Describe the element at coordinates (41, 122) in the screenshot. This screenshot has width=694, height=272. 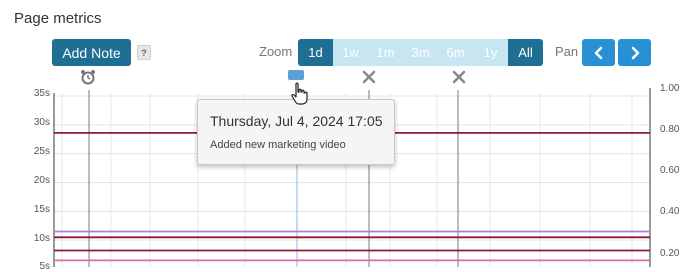
I see `y-left-tick-label: 30s` at that location.